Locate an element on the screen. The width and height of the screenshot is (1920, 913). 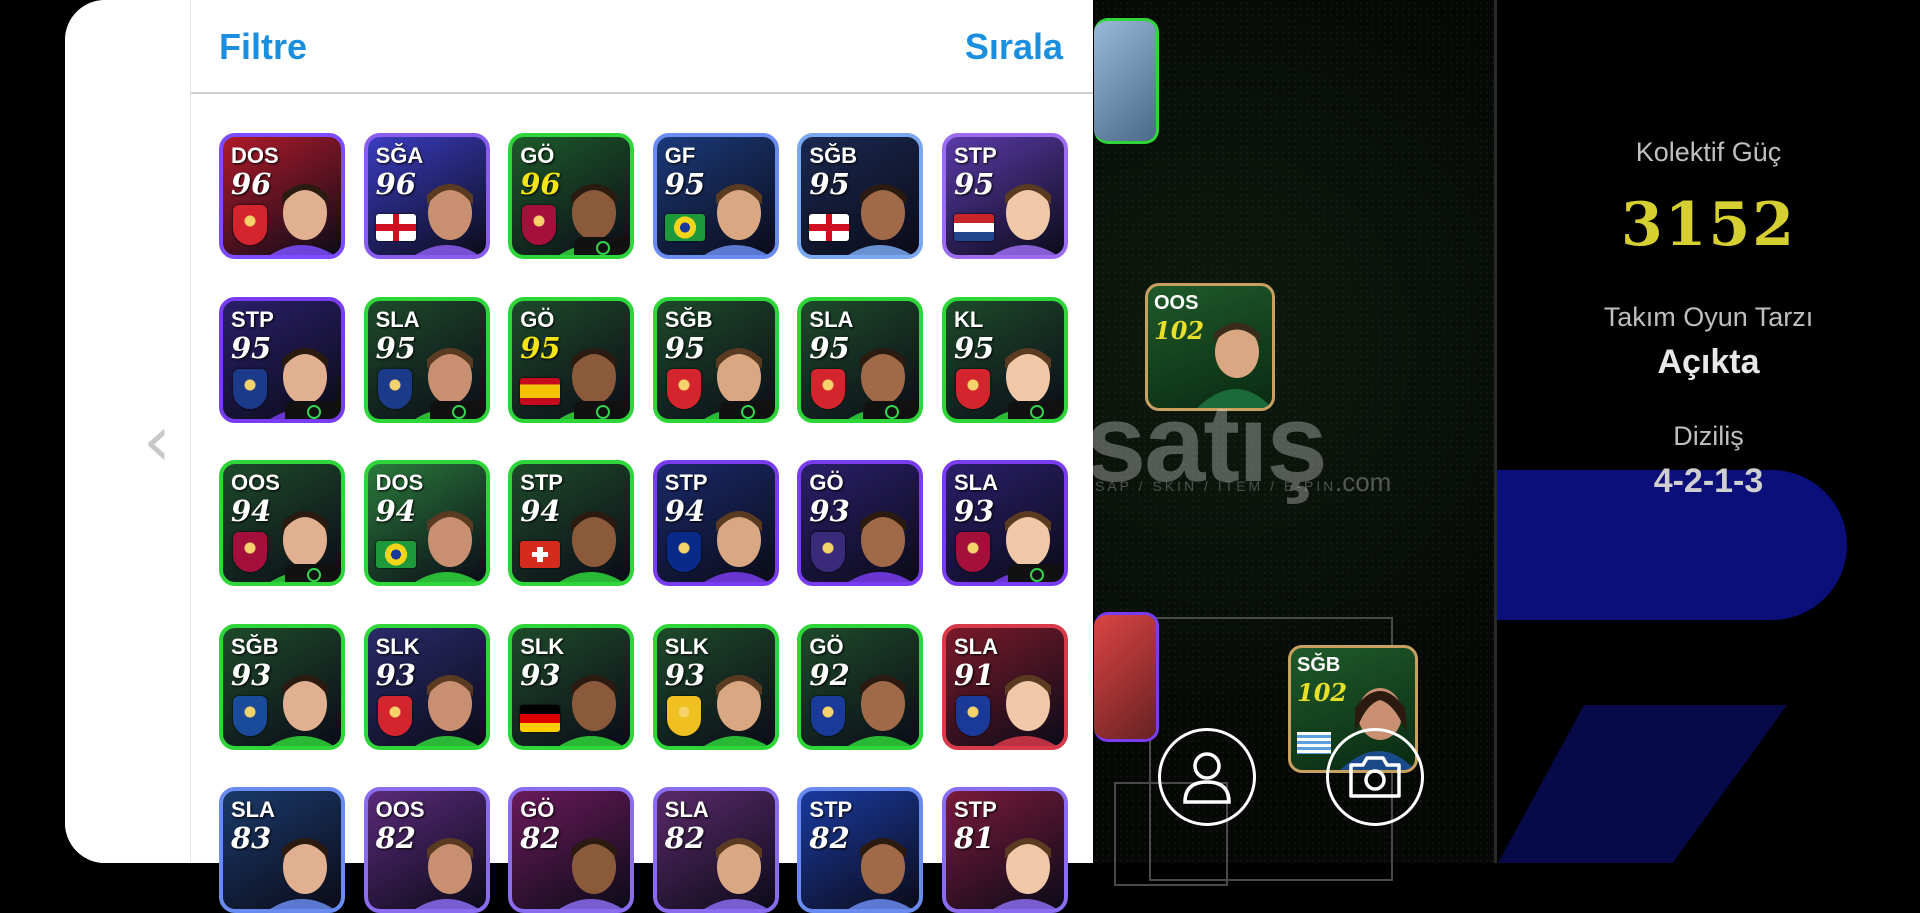
player-card: SLA 91 is located at coordinates (1005, 686).